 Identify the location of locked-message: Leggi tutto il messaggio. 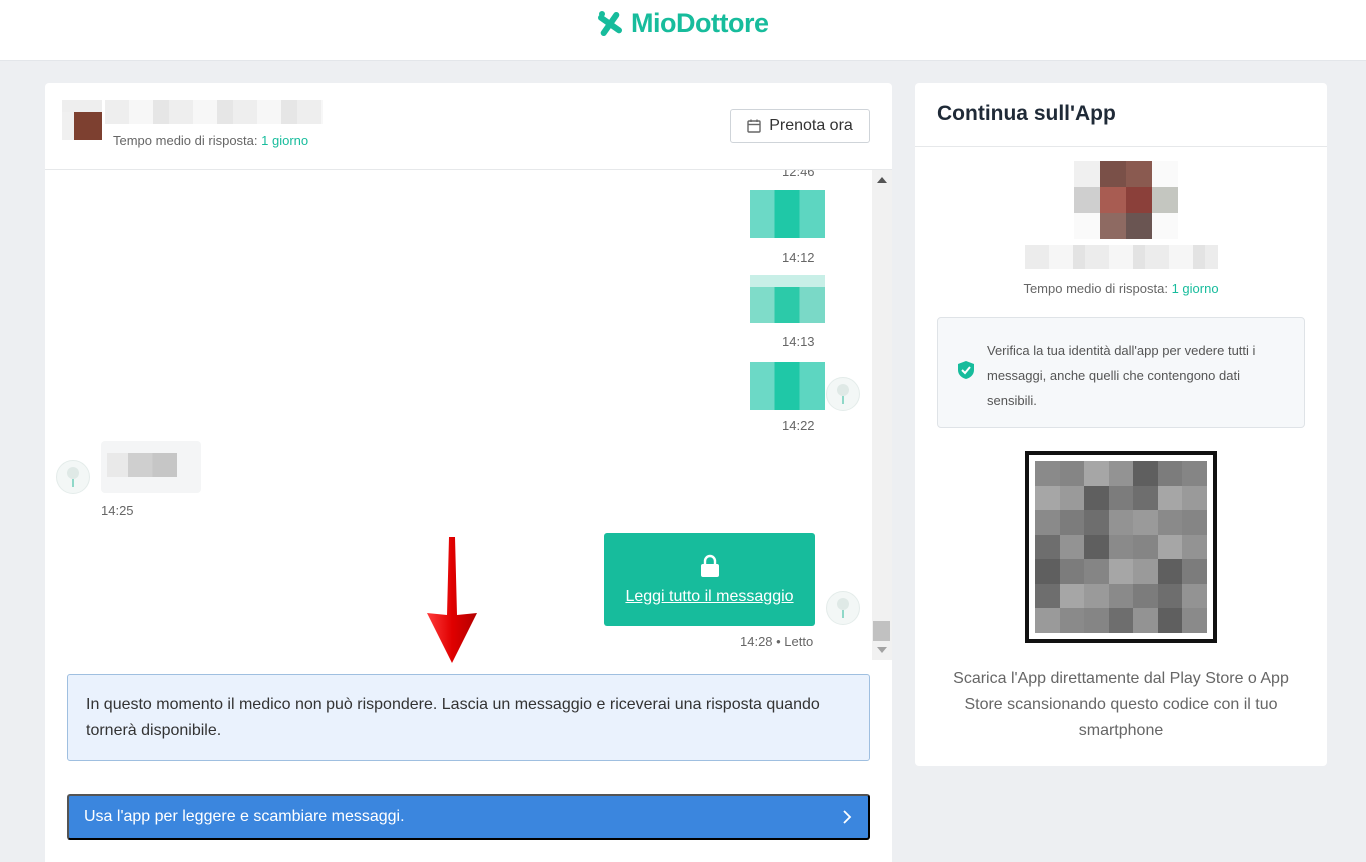
(709, 579).